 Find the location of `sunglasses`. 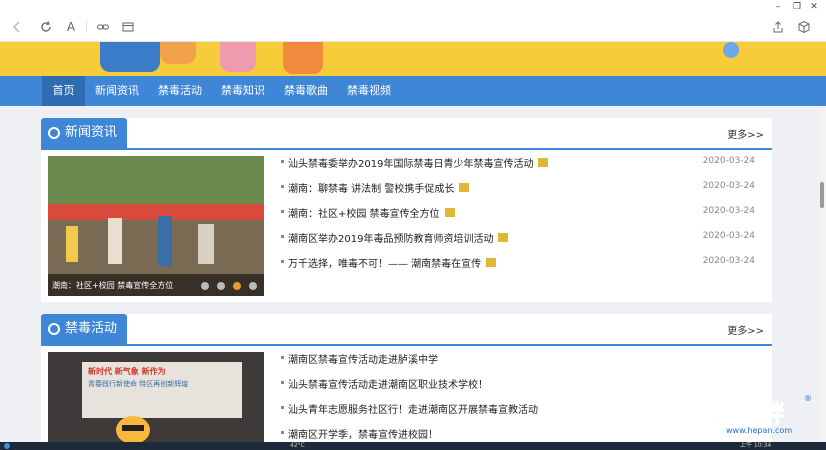

sunglasses is located at coordinates (133, 428).